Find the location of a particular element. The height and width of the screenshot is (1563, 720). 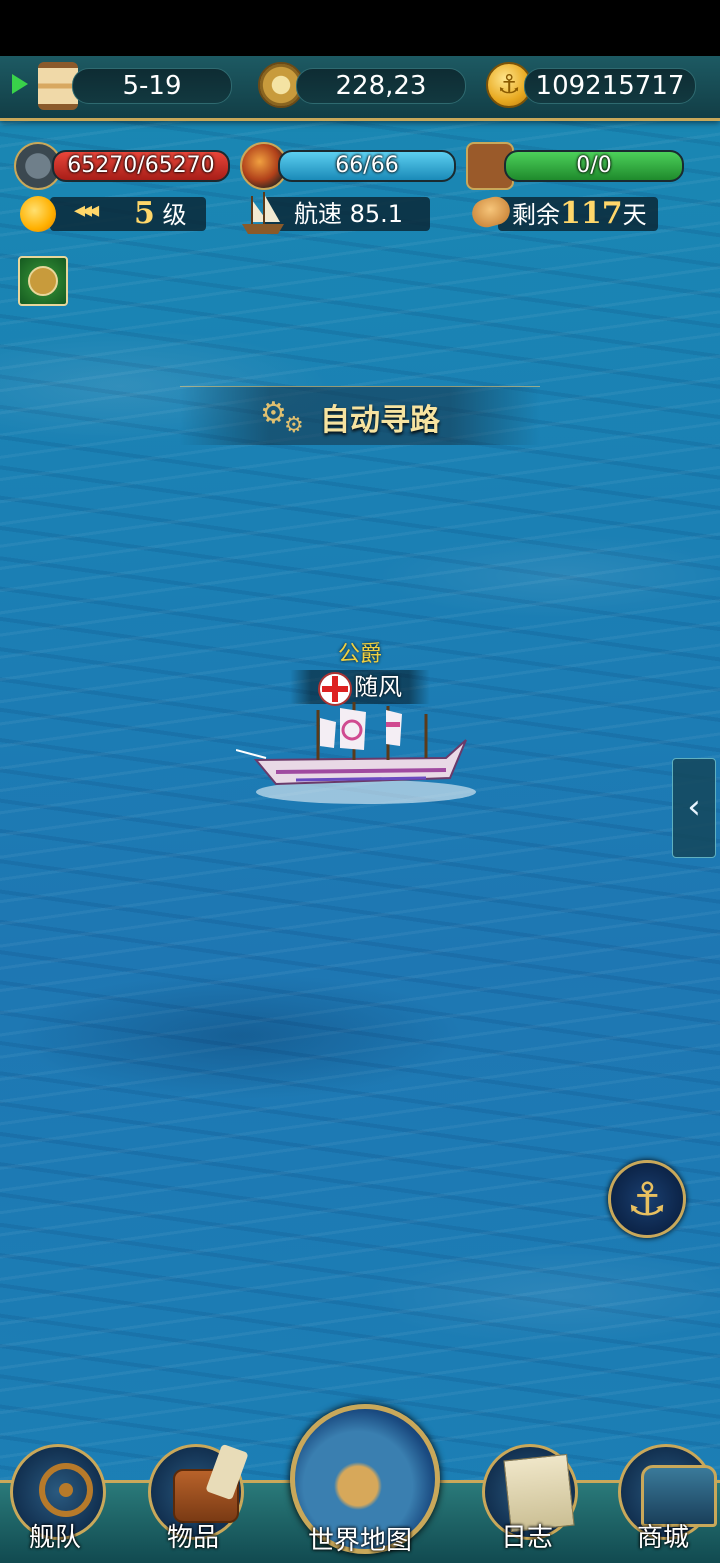

compass-nav-icon is located at coordinates (43, 281).